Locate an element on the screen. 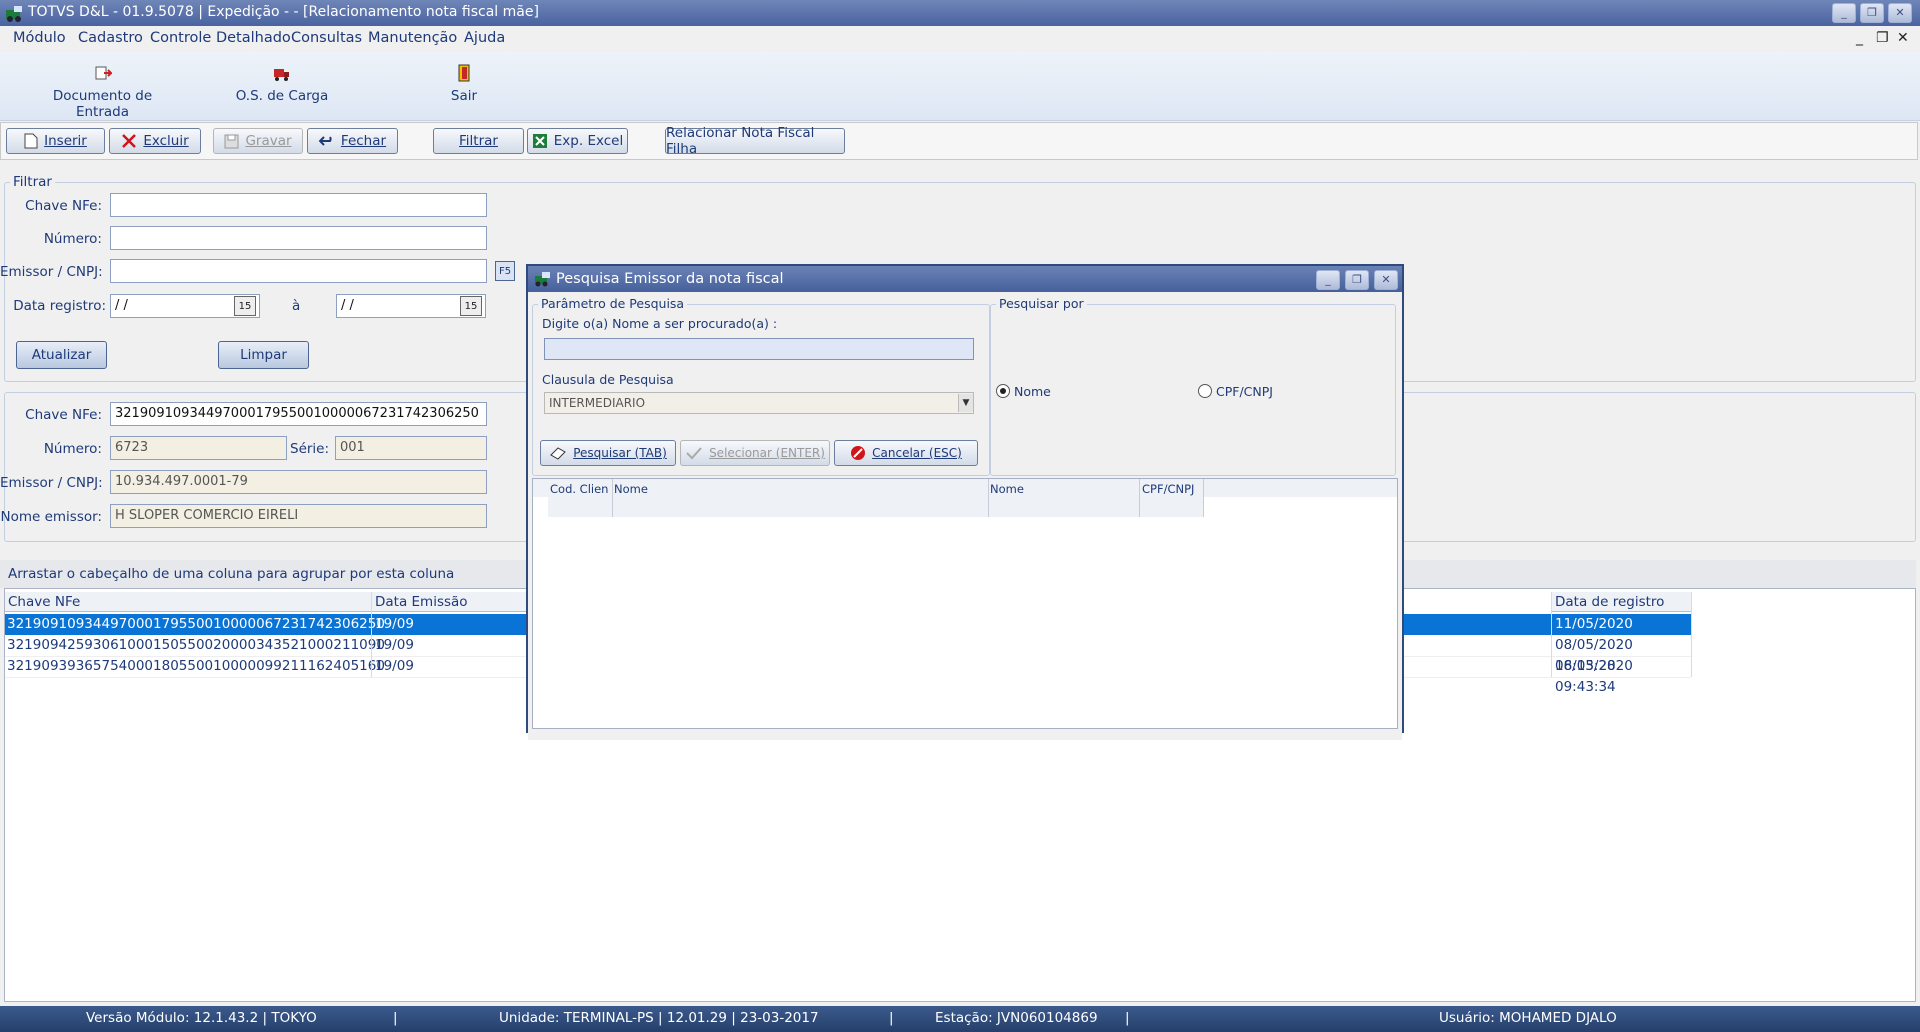 The width and height of the screenshot is (1920, 1032). relacionar-nota-filha-button: Relacionar Nota Fiscal Filha is located at coordinates (755, 141).